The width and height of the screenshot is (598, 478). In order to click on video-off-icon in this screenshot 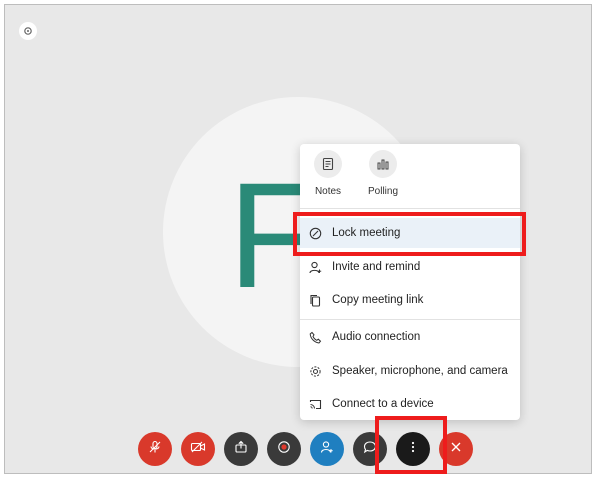, I will do `click(198, 449)`.